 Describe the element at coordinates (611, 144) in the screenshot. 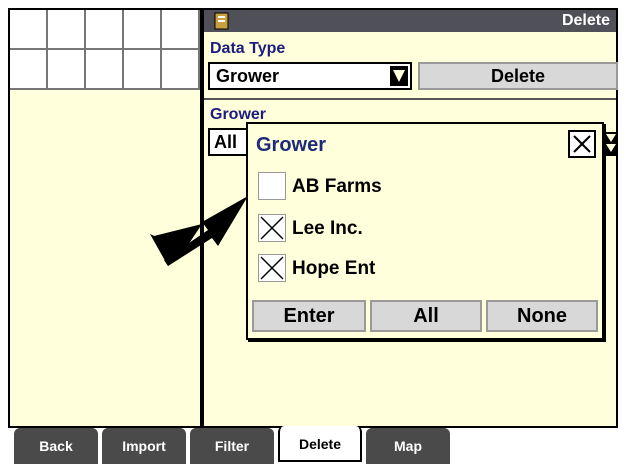

I see `scroll-arrows-icon` at that location.